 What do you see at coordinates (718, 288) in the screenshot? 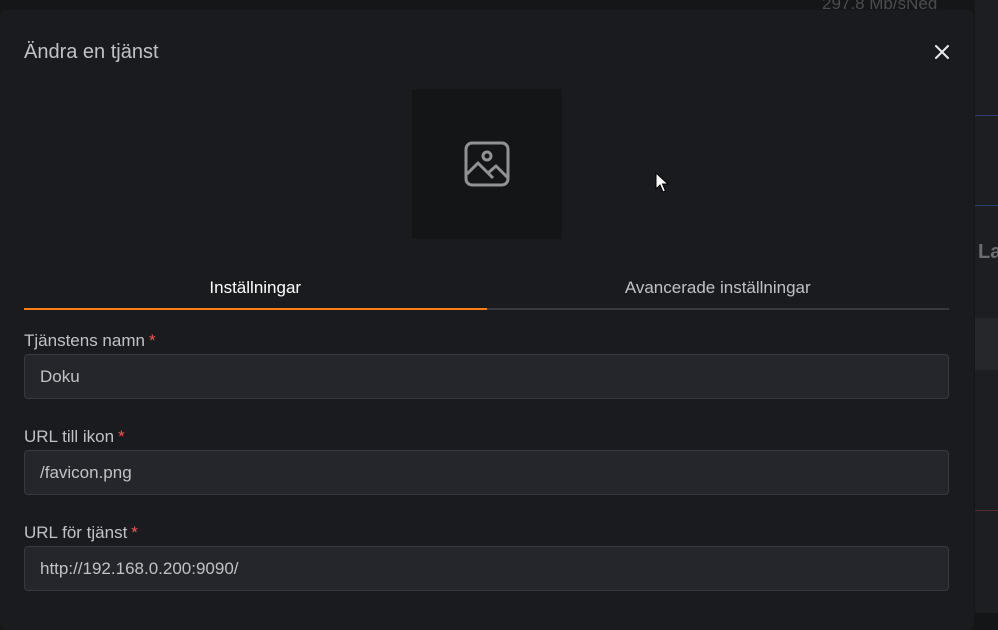
I see `tab-advanced-settings: Avancerade inställningar` at bounding box center [718, 288].